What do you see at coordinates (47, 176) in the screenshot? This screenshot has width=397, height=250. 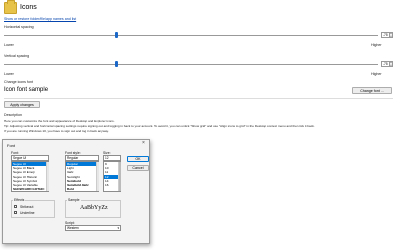 I see `font-list-scrollbar` at bounding box center [47, 176].